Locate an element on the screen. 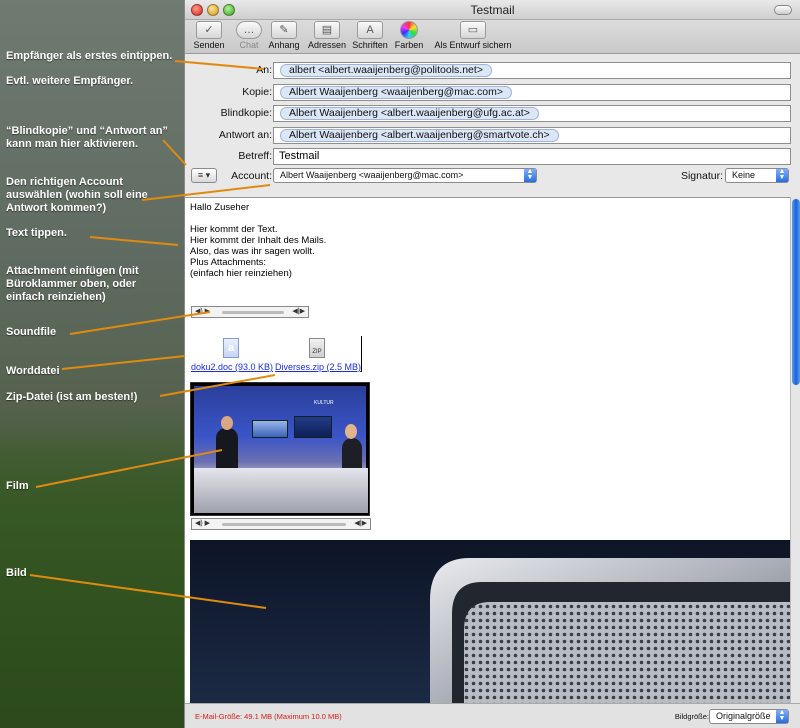 Image resolution: width=800 pixels, height=728 pixels. image-content is located at coordinates (610, 630).